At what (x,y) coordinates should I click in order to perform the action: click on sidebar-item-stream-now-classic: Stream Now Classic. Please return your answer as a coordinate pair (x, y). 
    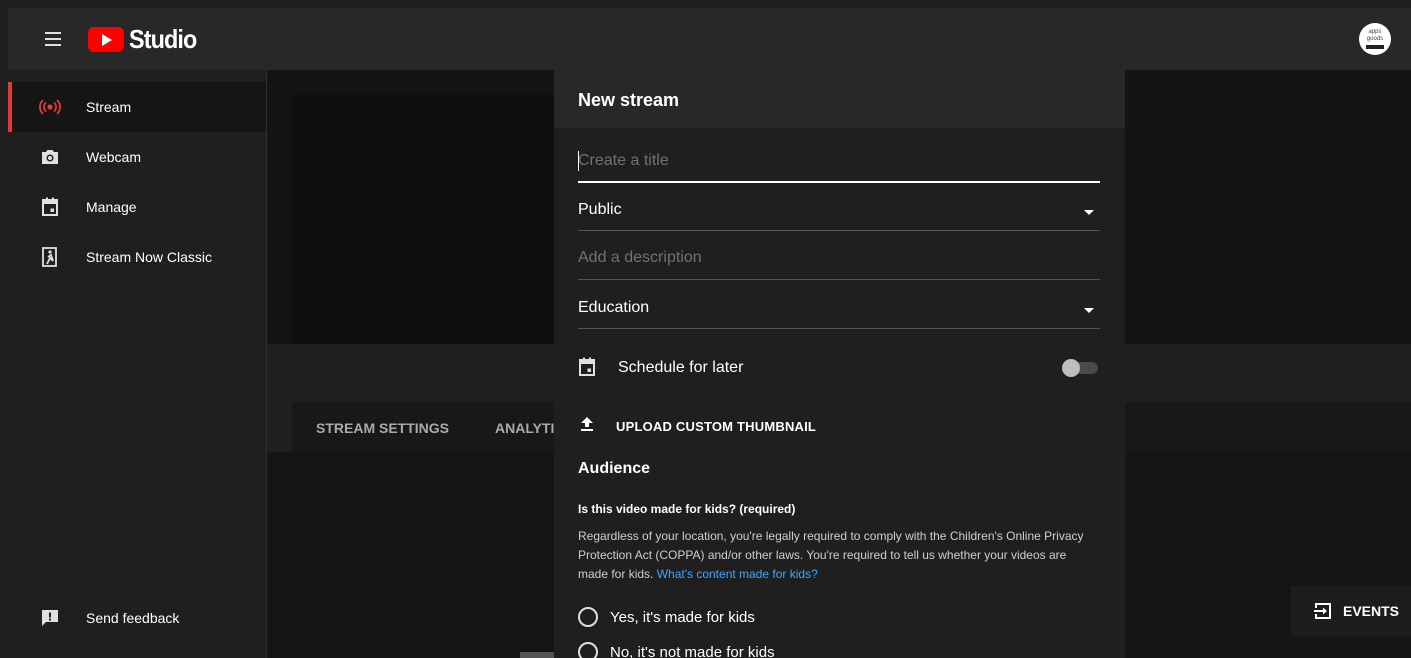
    Looking at the image, I should click on (137, 257).